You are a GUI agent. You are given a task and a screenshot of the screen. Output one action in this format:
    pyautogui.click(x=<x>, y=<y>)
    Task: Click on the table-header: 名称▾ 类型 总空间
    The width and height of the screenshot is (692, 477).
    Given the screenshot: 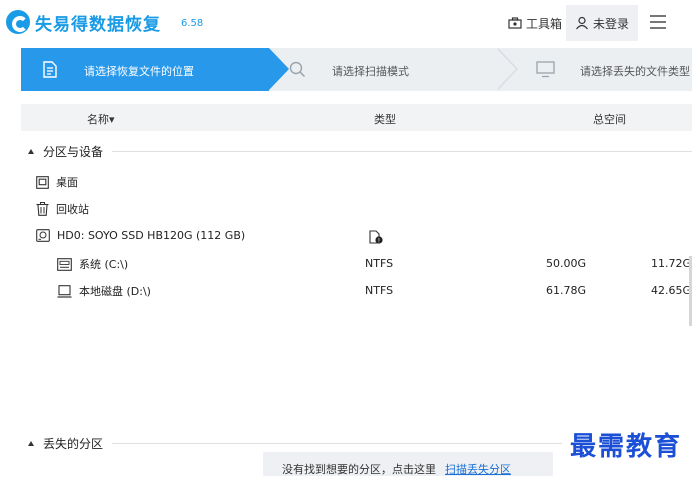 What is the action you would take?
    pyautogui.click(x=356, y=117)
    